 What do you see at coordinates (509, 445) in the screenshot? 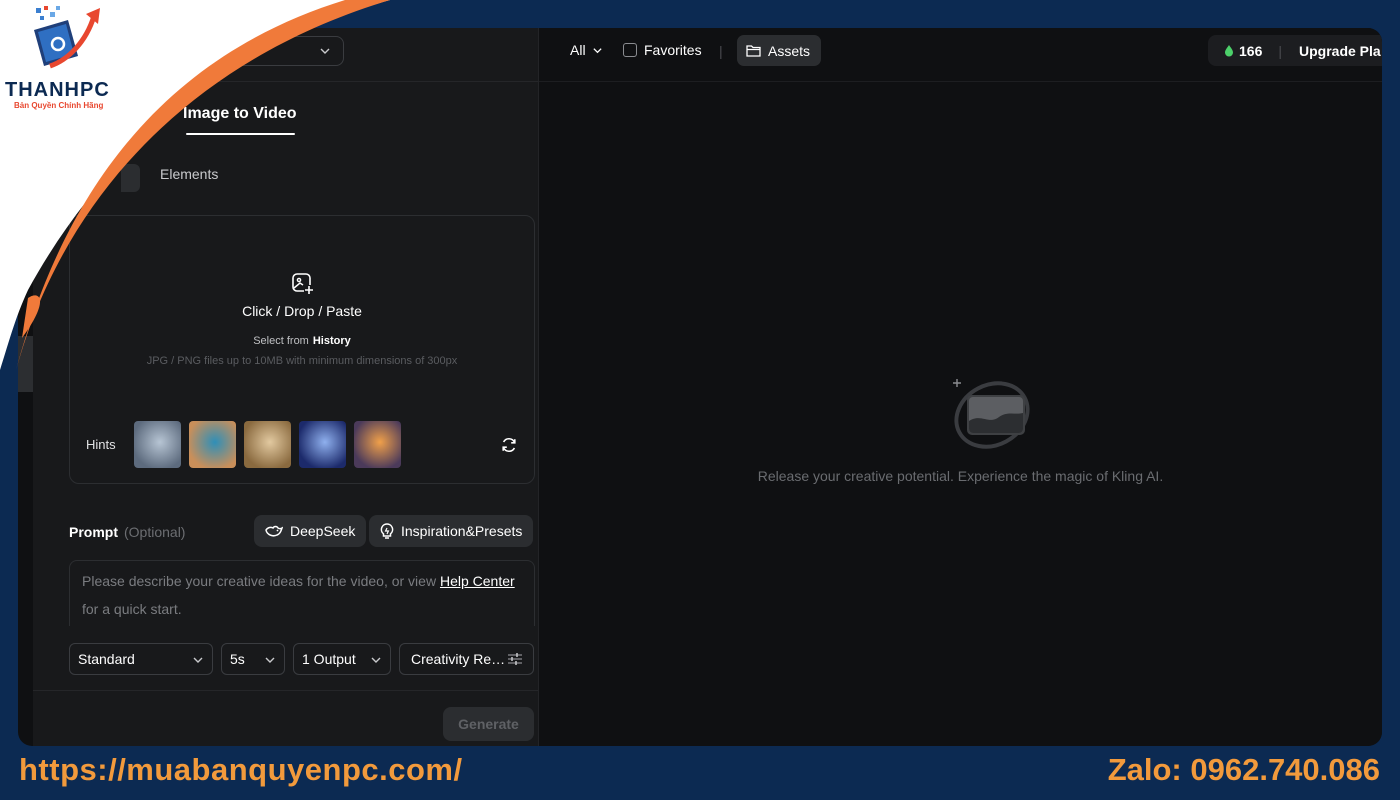
I see `refresh-icon` at bounding box center [509, 445].